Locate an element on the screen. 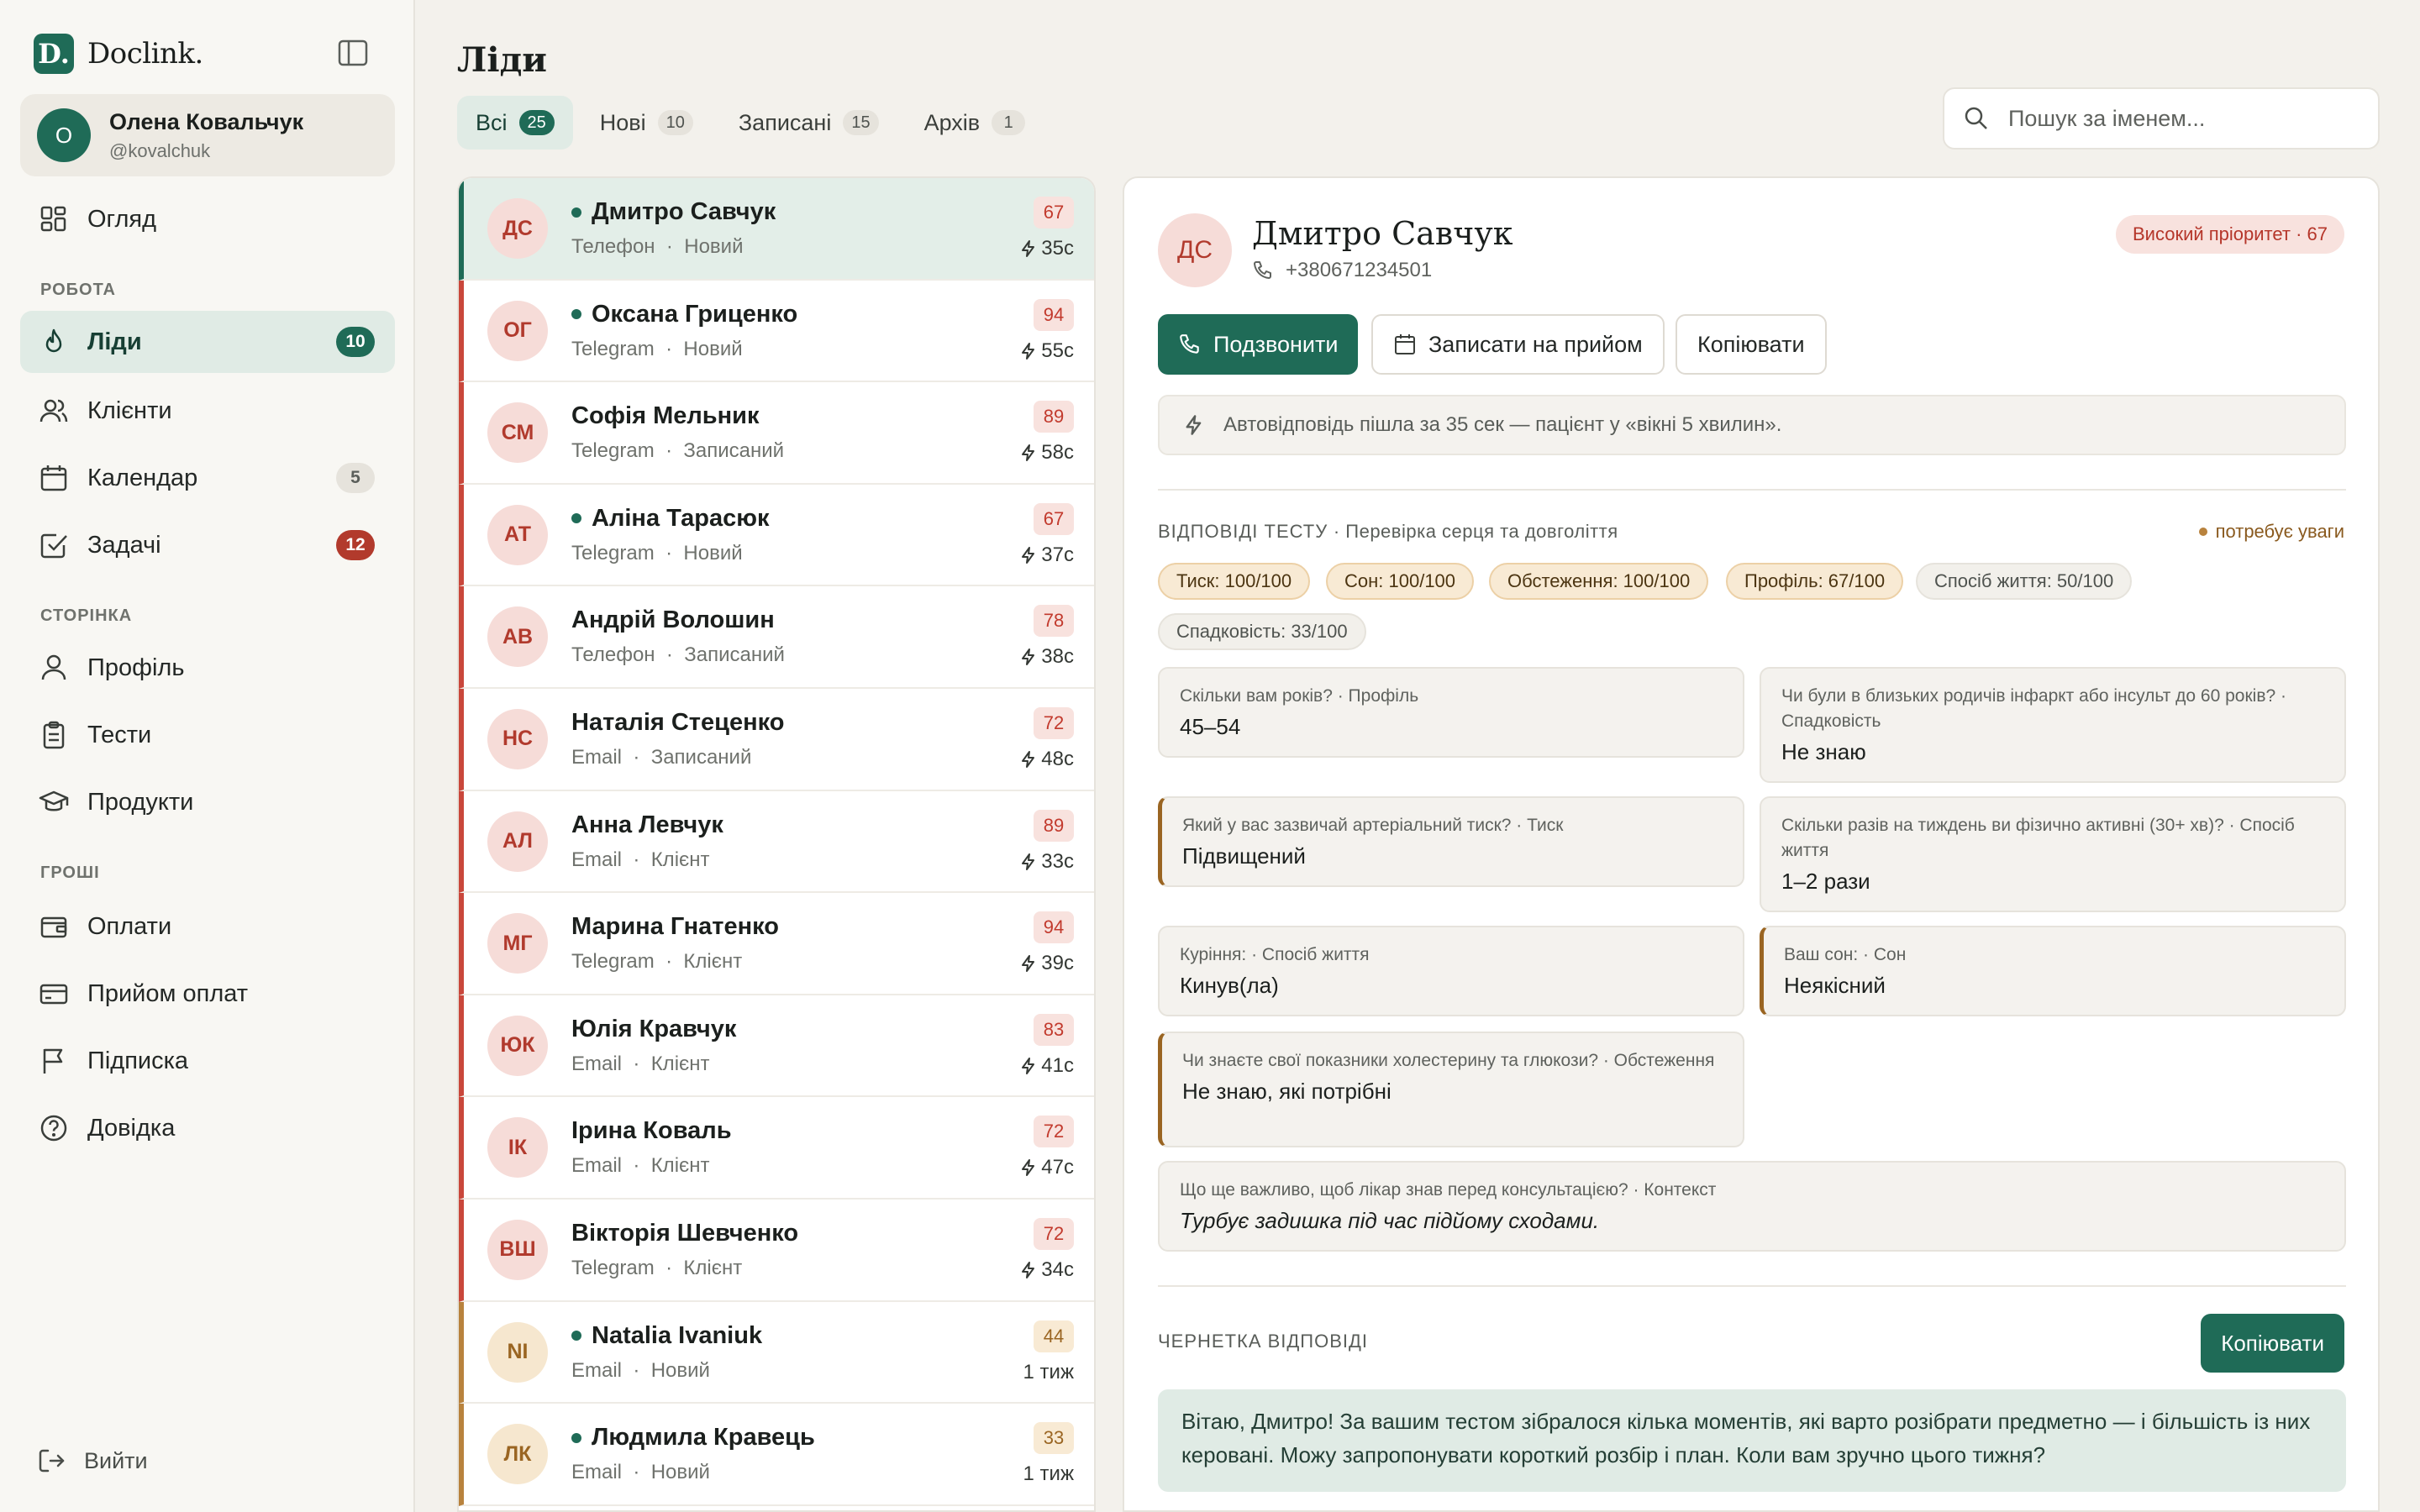 Image resolution: width=2420 pixels, height=1512 pixels. sidebar-item-subscription: Підписка is located at coordinates (207, 1061).